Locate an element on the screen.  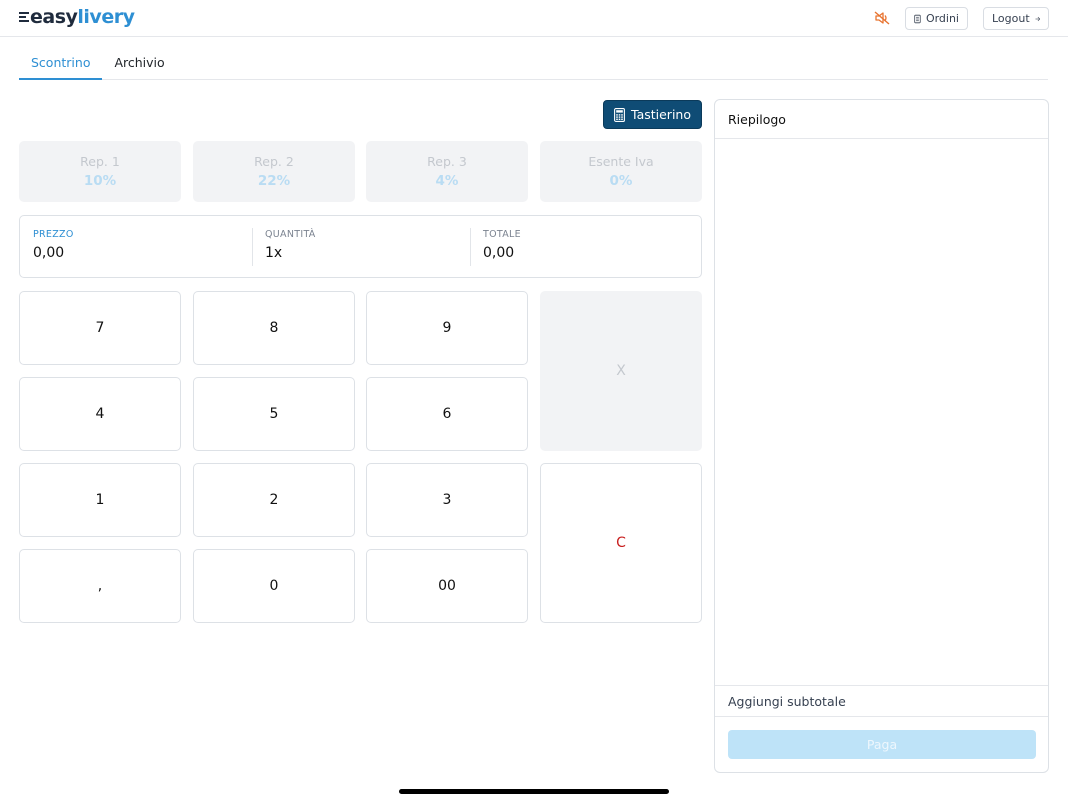
quantita-field: QUANTITÀ 1x is located at coordinates (290, 245).